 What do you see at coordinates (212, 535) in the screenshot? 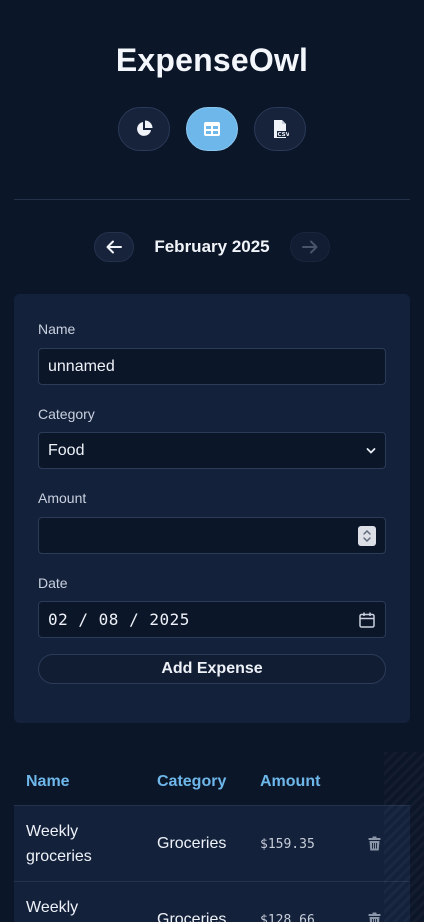
I see `amount-input` at bounding box center [212, 535].